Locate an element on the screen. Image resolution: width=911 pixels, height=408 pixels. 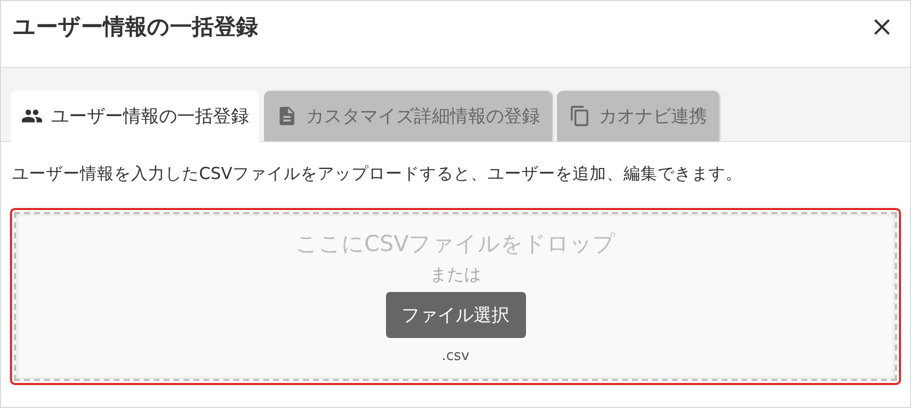
drop-prompt: ここにCSVファイルをドロップ is located at coordinates (455, 244).